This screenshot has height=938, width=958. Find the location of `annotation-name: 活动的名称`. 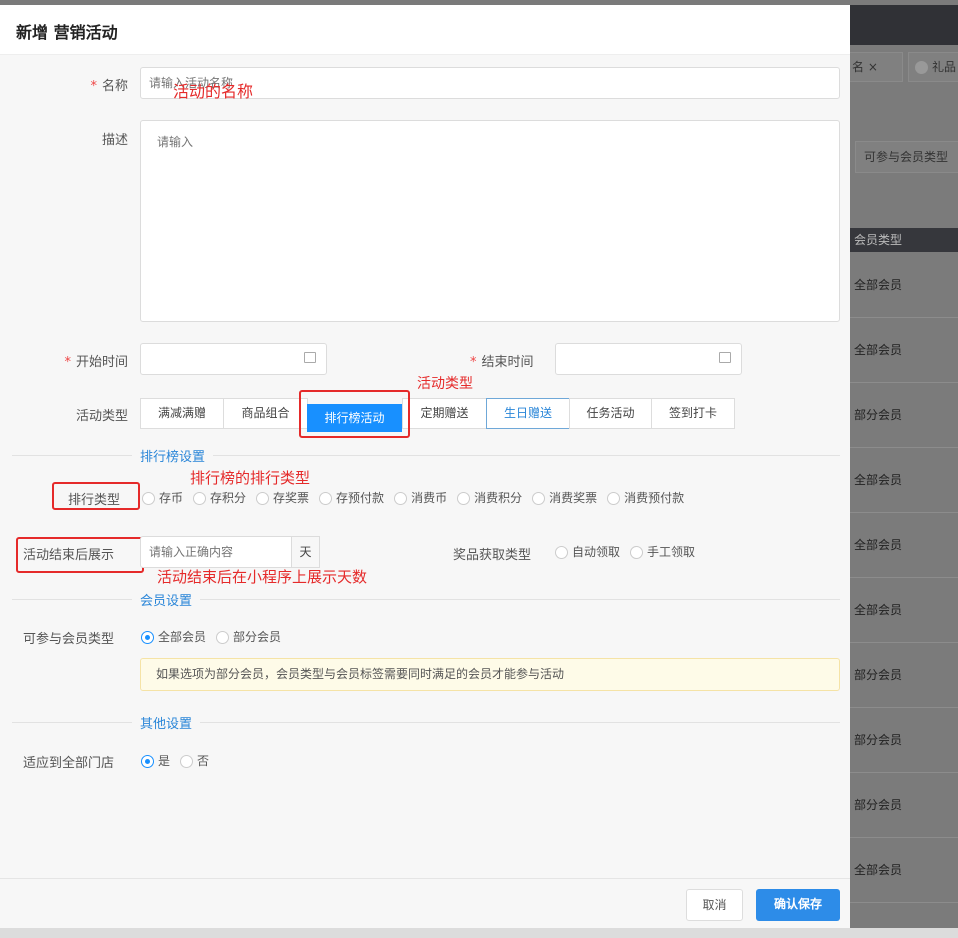

annotation-name: 活动的名称 is located at coordinates (213, 91).